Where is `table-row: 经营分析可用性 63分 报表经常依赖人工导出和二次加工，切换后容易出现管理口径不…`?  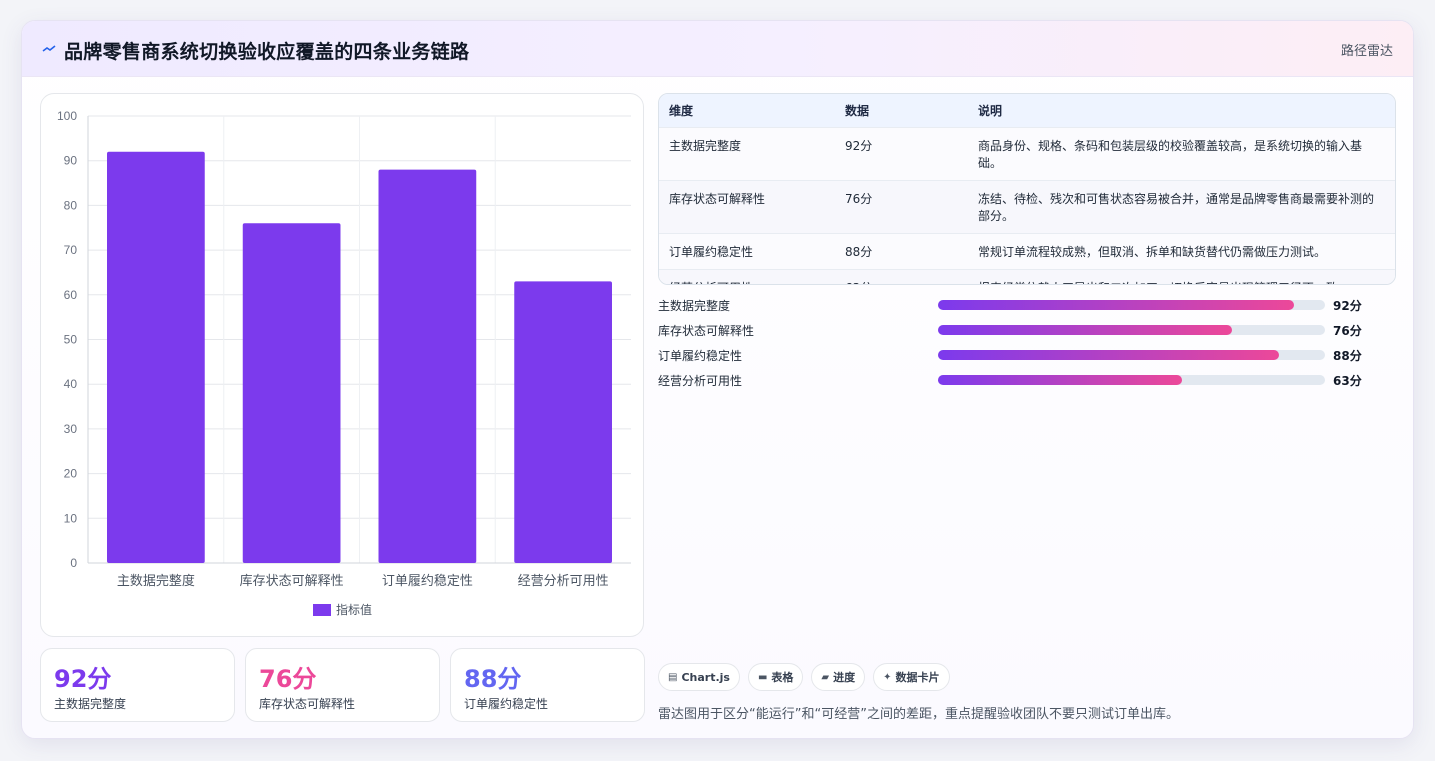
table-row: 经营分析可用性 63分 报表经常依赖人工导出和二次加工，切换后容易出现管理口径不… is located at coordinates (1027, 276).